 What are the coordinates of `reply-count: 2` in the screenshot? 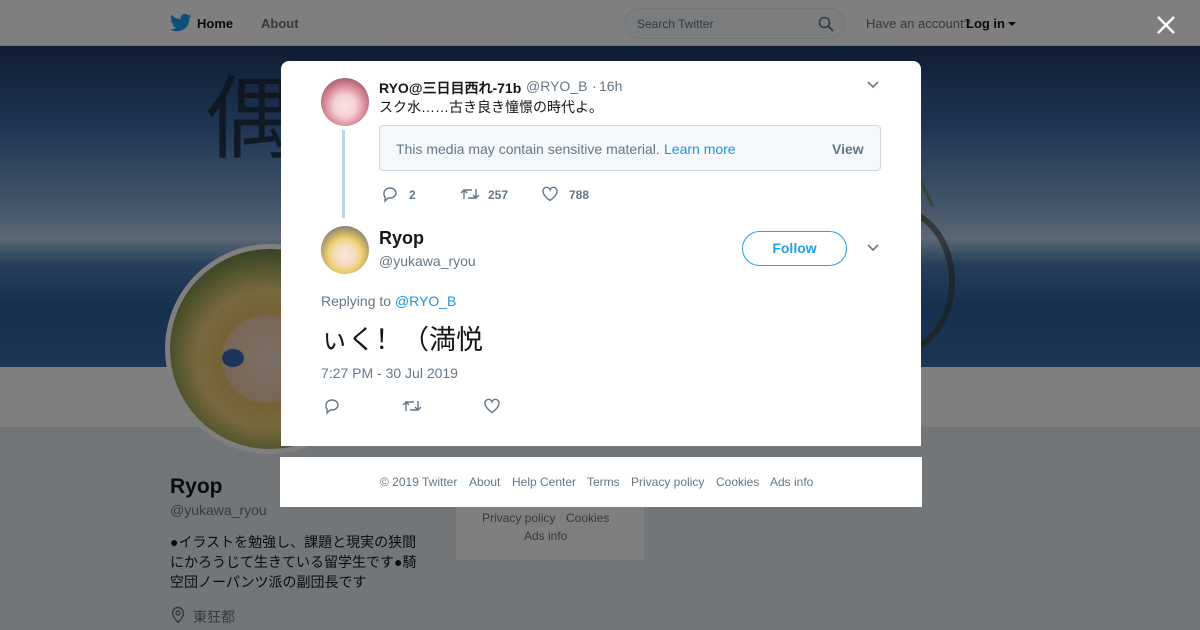 It's located at (412, 195).